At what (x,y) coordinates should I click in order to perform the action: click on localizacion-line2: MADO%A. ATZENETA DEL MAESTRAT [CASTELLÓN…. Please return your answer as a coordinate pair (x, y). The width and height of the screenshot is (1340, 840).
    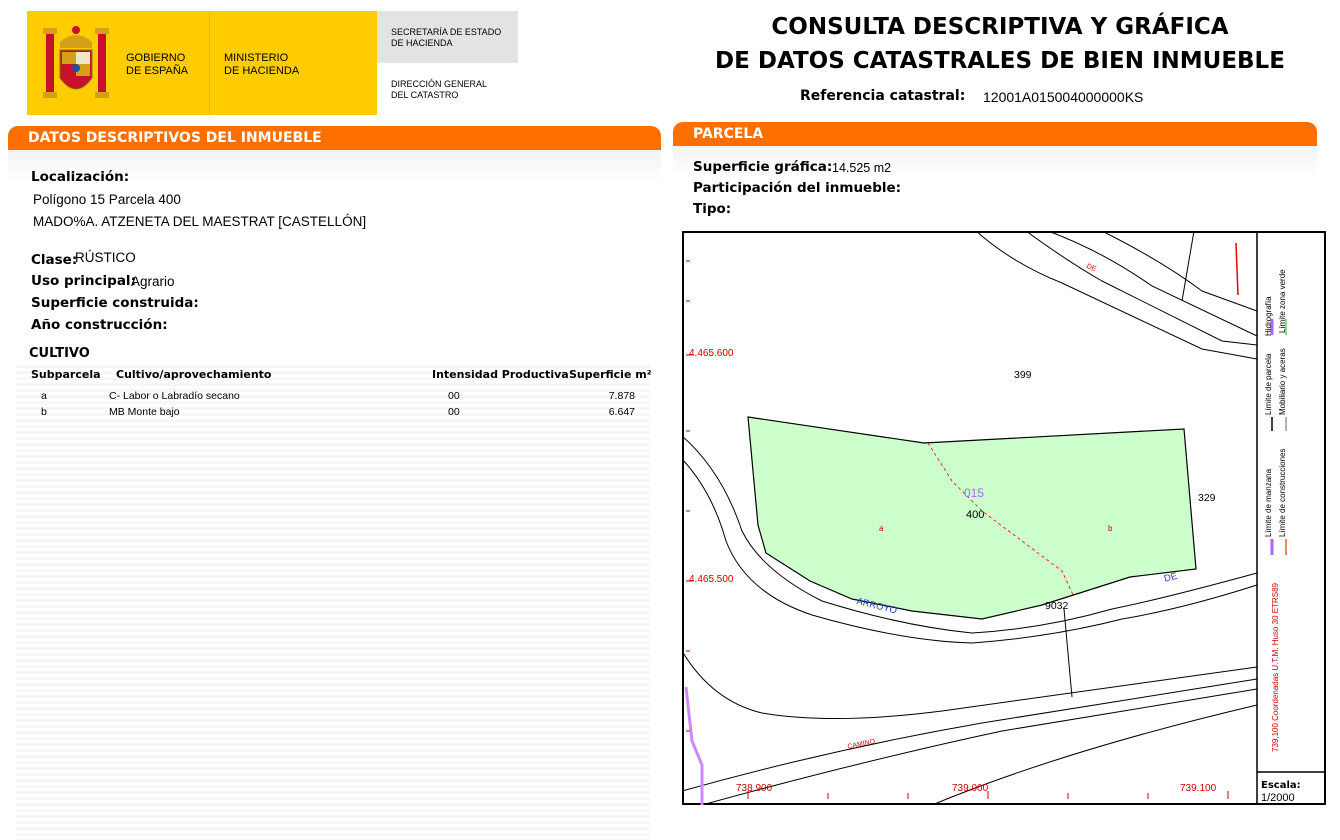
    Looking at the image, I should click on (200, 221).